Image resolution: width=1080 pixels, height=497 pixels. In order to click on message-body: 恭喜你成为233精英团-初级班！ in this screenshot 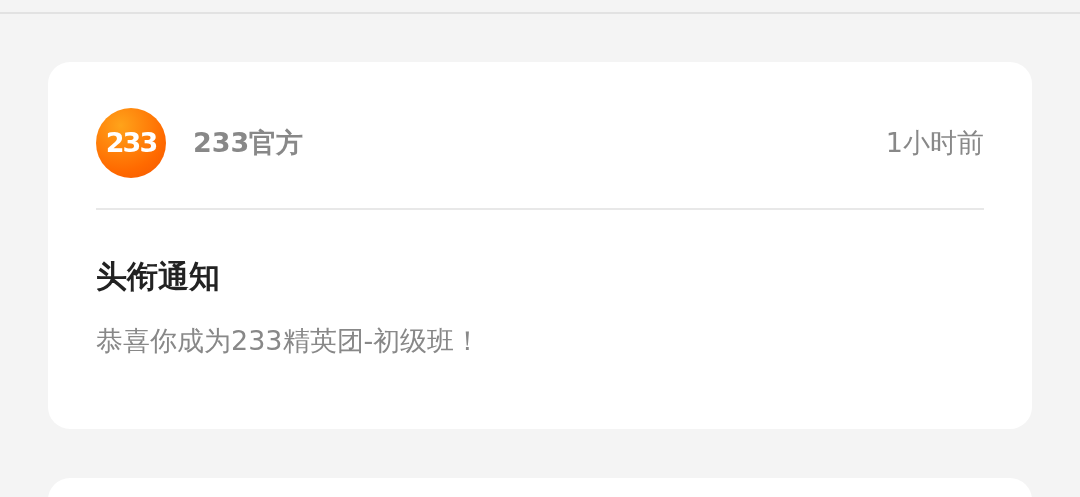, I will do `click(289, 341)`.